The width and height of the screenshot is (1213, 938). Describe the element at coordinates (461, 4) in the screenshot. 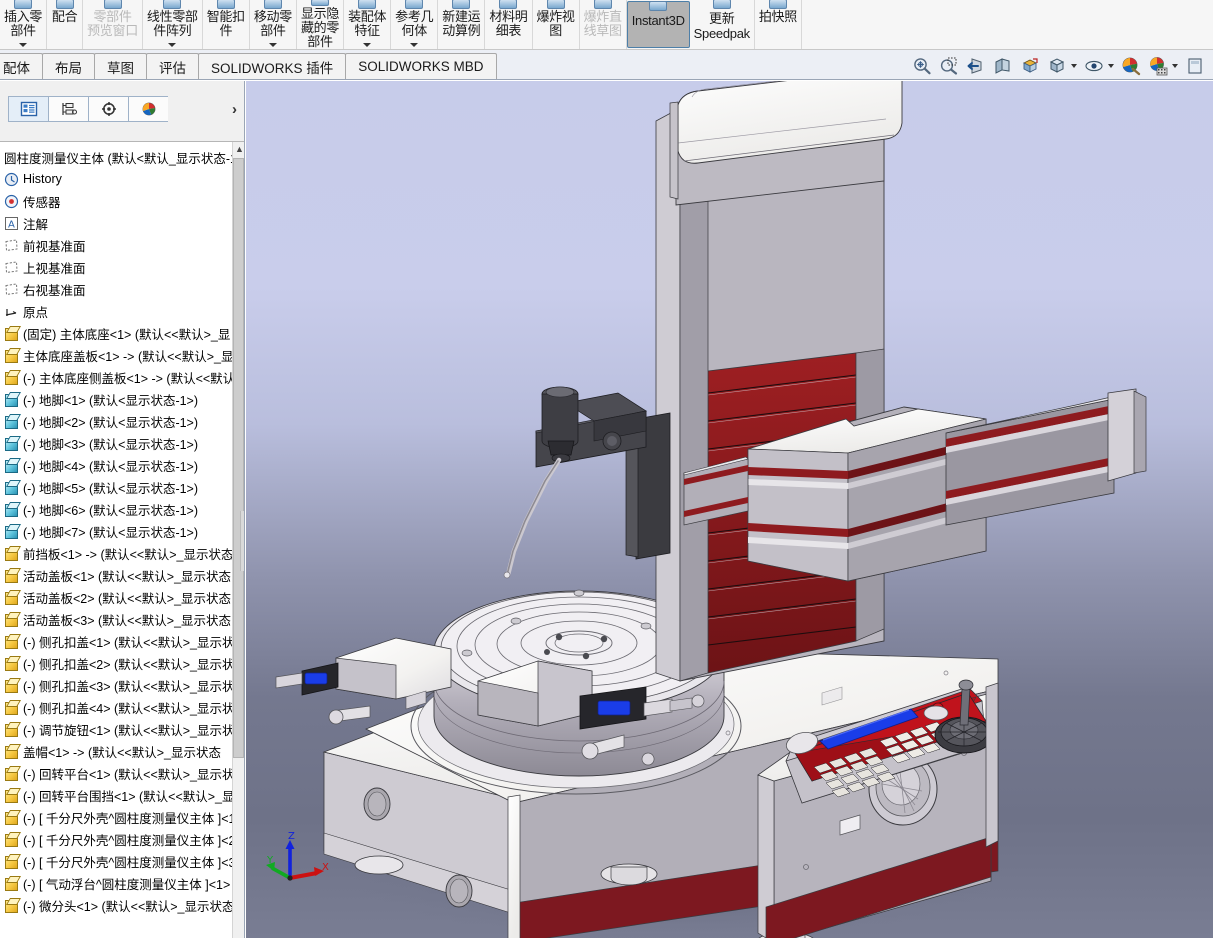

I see `ribbon-button-9-icon` at that location.